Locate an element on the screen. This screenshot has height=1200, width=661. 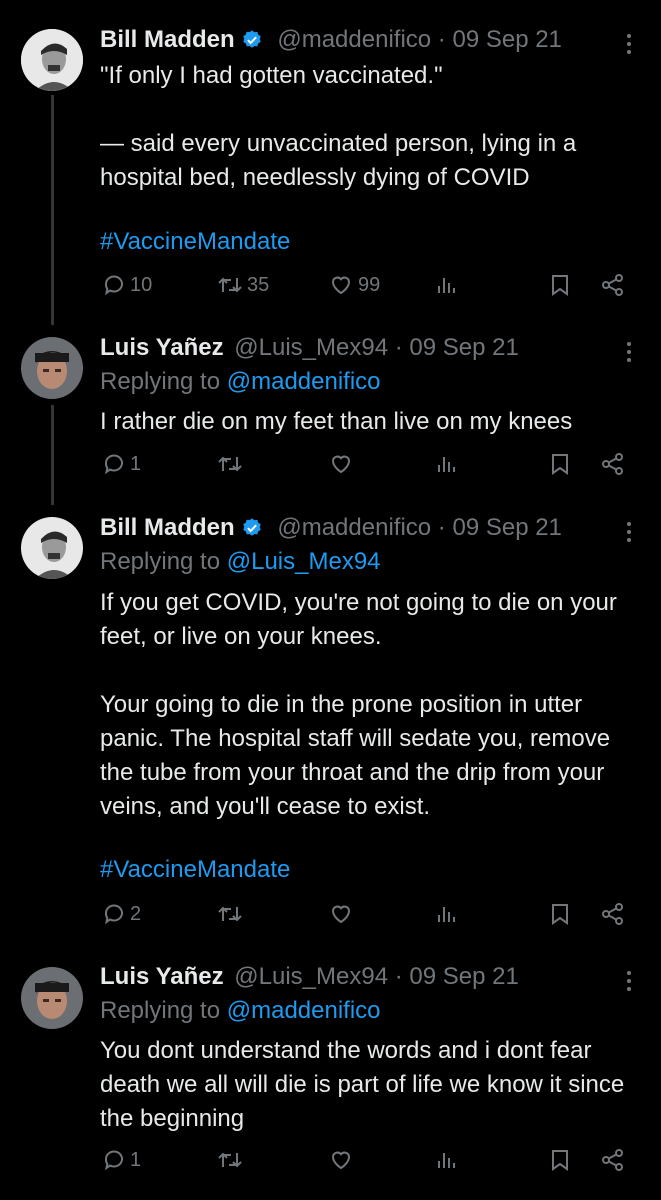
like-button: 99 is located at coordinates (354, 285).